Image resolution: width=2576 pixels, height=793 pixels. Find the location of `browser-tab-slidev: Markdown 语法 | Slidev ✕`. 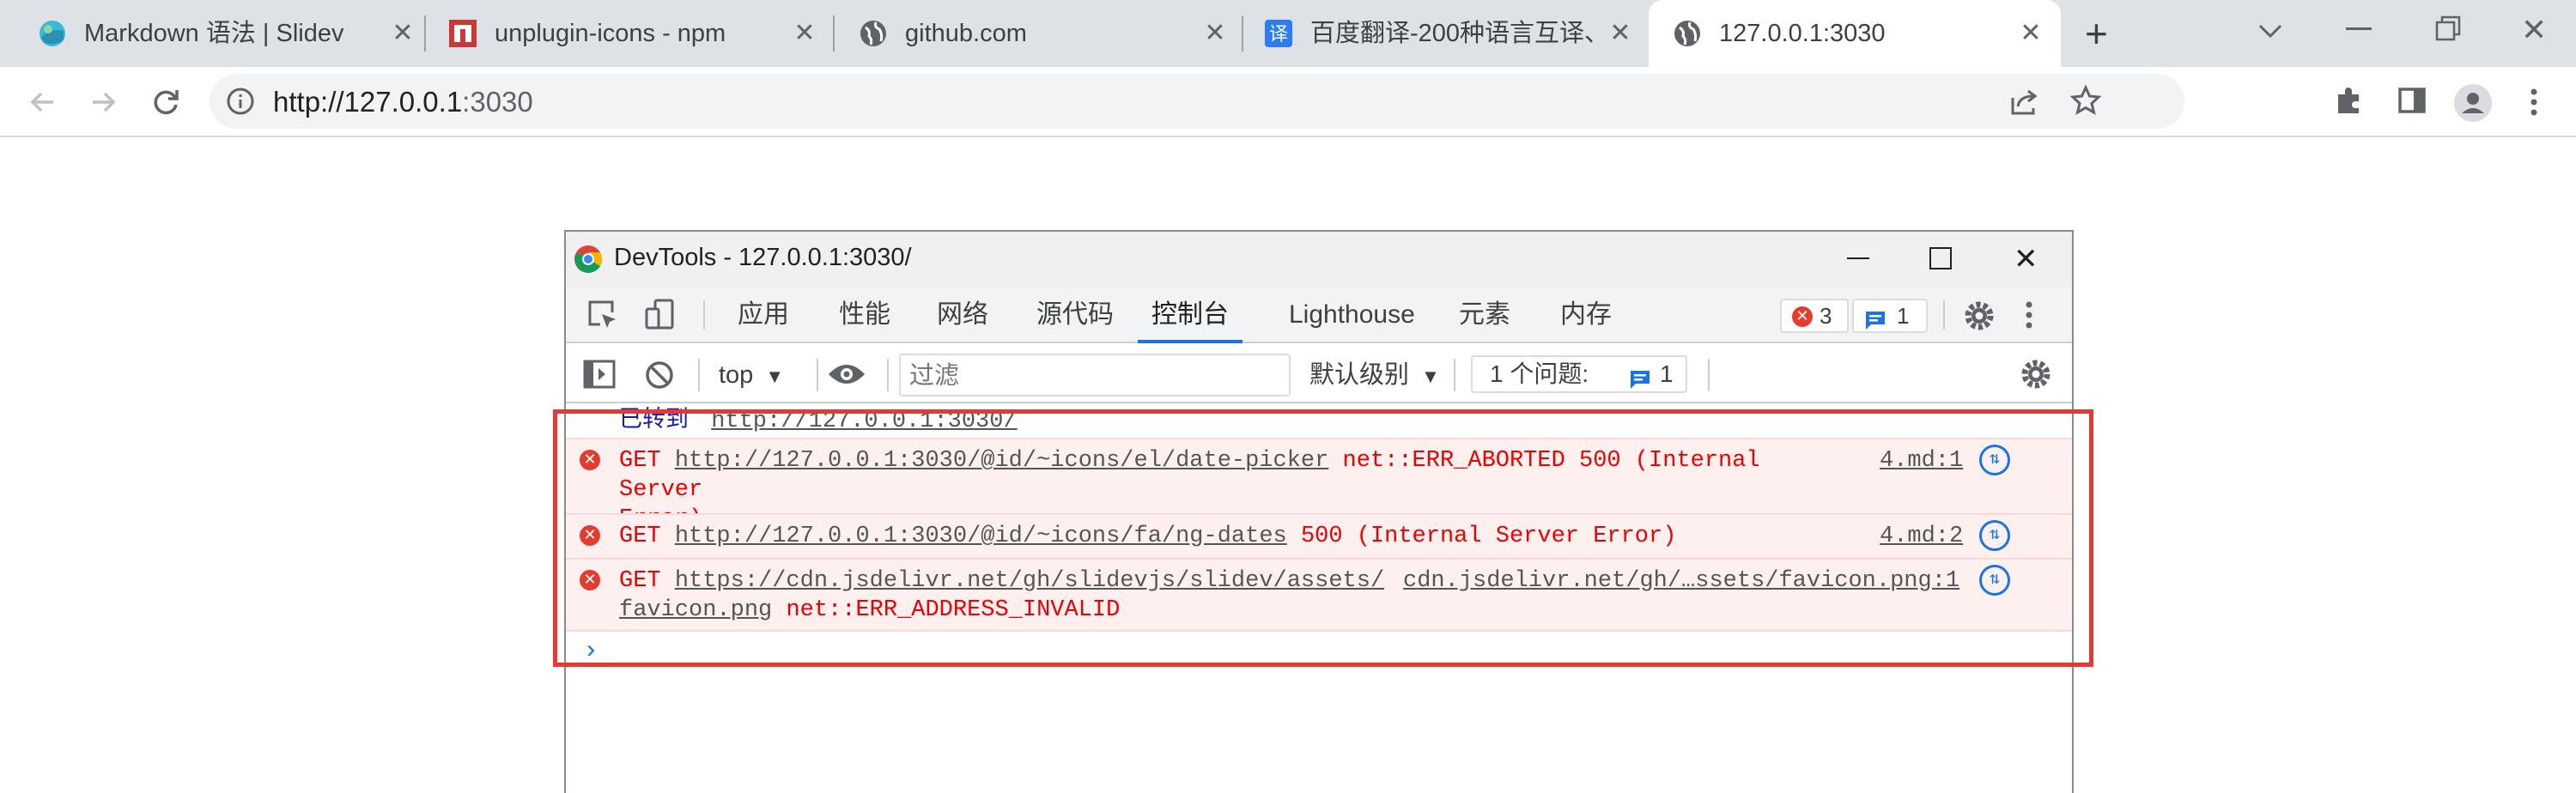

browser-tab-slidev: Markdown 语法 | Slidev ✕ is located at coordinates (227, 33).